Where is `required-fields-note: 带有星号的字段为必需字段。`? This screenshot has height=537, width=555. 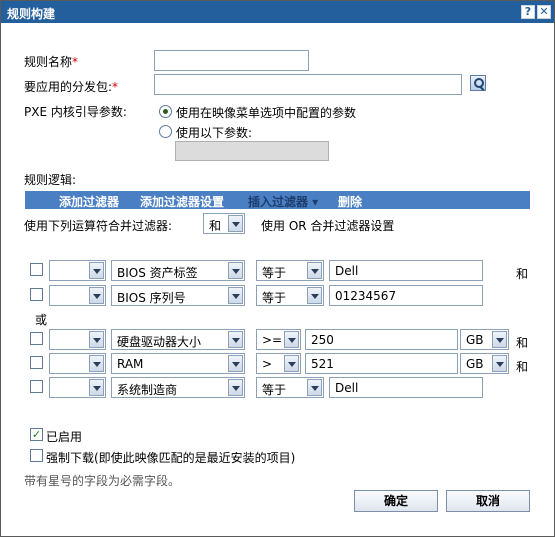 required-fields-note: 带有星号的字段为必需字段。 is located at coordinates (102, 481).